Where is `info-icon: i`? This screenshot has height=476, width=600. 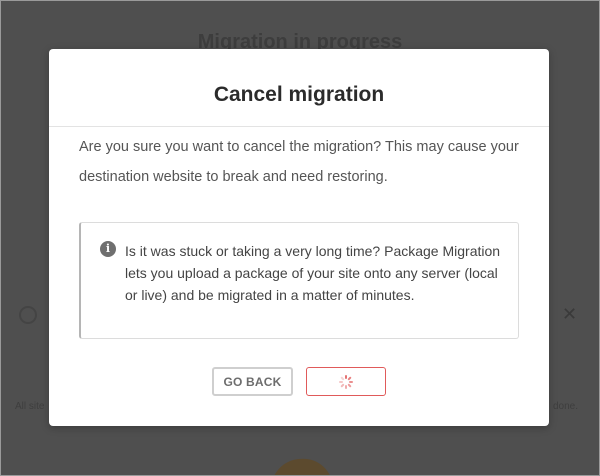 info-icon: i is located at coordinates (108, 249).